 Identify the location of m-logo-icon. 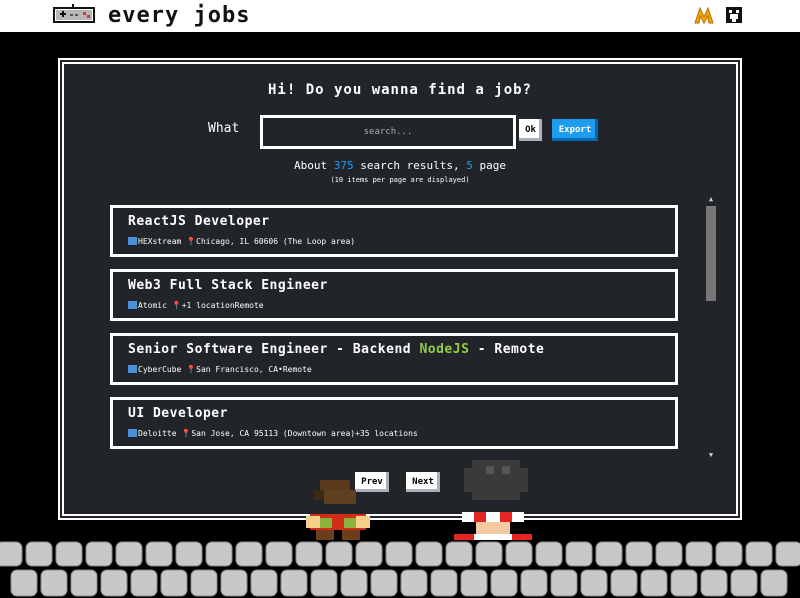
(704, 15).